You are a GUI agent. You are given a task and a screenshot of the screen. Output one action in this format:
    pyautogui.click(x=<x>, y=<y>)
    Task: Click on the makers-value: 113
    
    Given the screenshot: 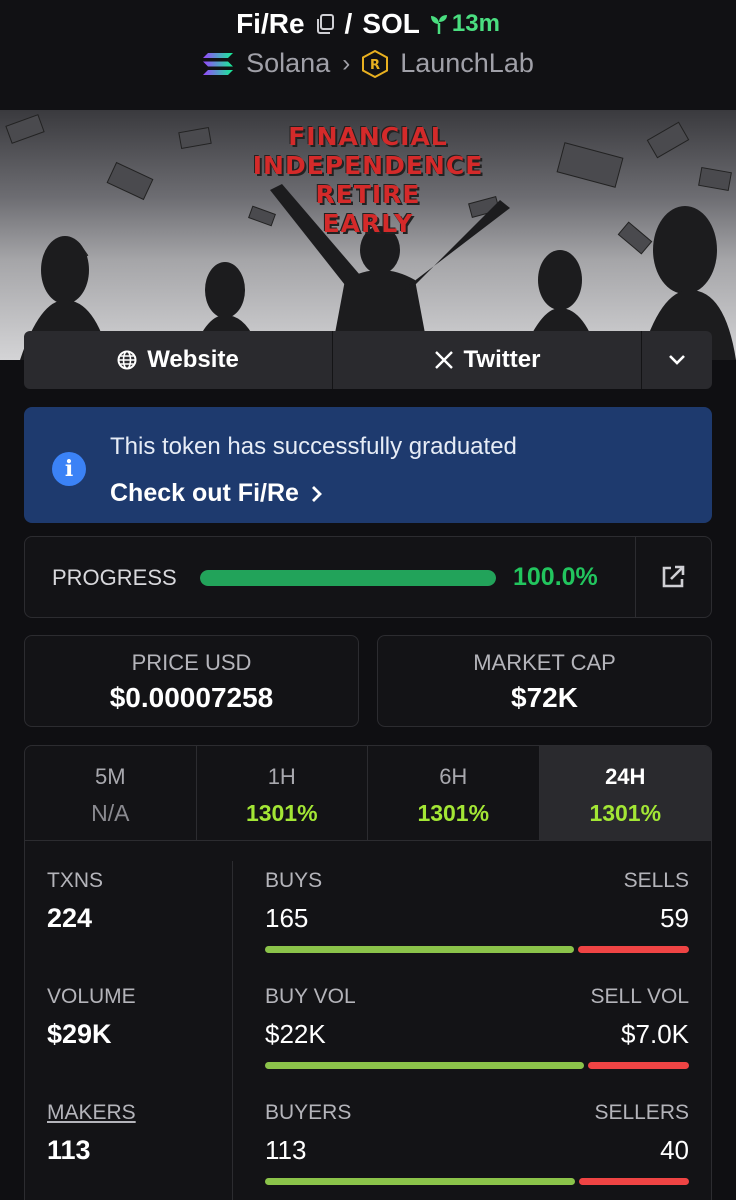 What is the action you would take?
    pyautogui.click(x=69, y=1150)
    